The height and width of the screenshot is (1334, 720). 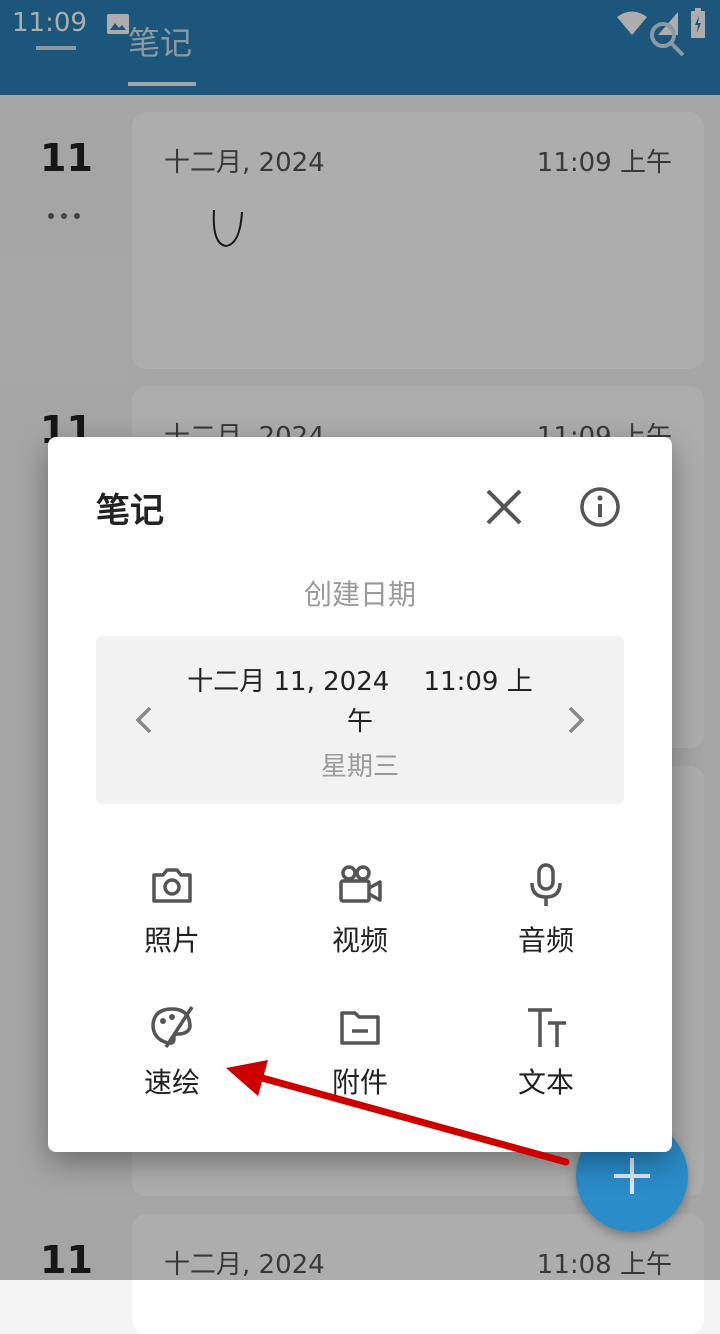 I want to click on option-label: 文本, so click(x=545, y=1082).